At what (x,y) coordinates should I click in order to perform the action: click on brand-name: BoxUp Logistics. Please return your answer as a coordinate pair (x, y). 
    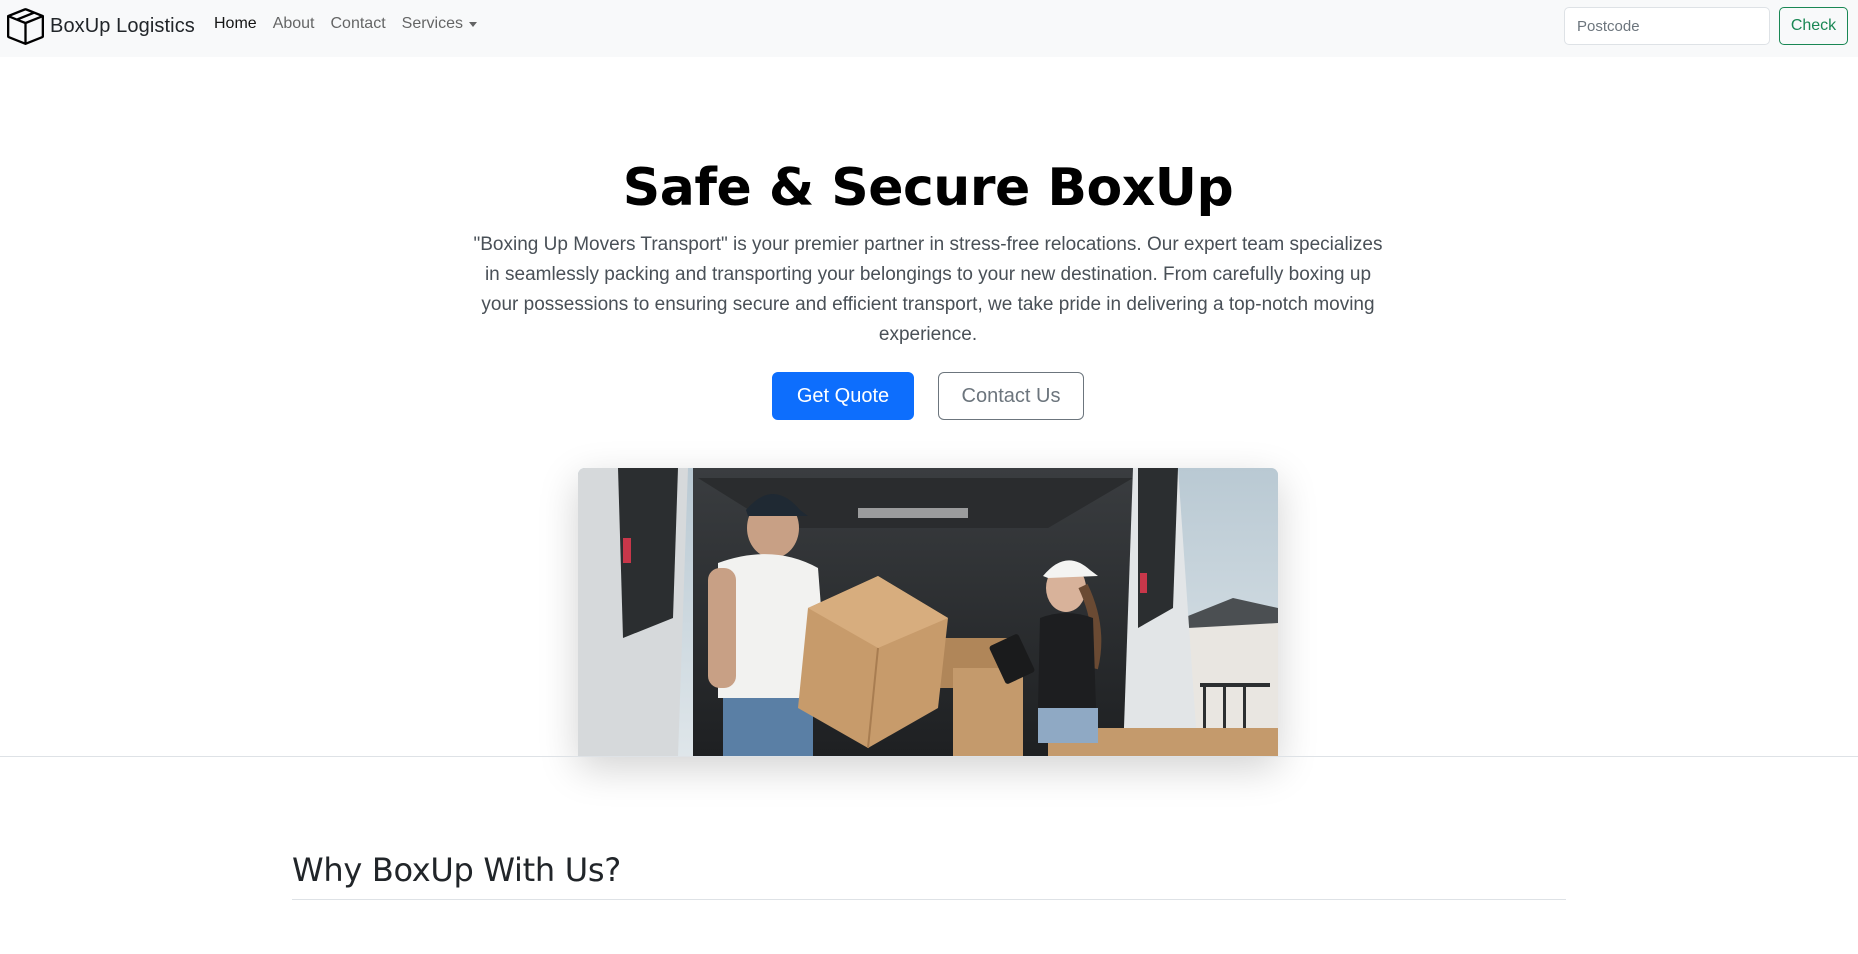
    Looking at the image, I should click on (122, 25).